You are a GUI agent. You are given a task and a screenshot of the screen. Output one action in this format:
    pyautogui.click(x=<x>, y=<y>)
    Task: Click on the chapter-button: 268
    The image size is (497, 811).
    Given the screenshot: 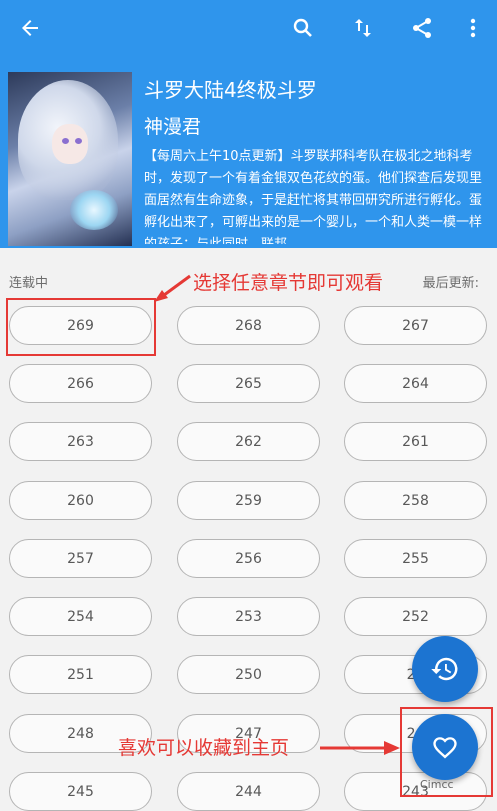 What is the action you would take?
    pyautogui.click(x=248, y=325)
    